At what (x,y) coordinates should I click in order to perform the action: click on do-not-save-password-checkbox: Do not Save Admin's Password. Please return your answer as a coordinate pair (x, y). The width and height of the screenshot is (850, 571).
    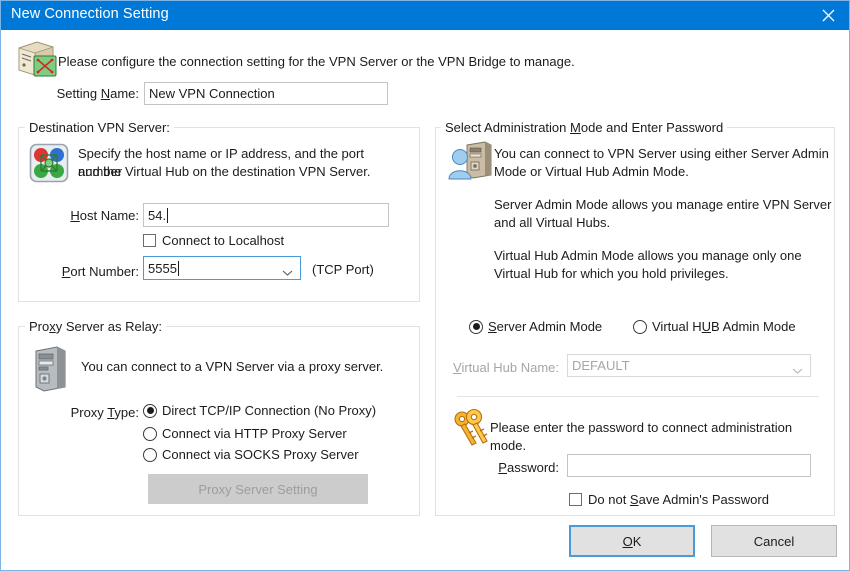
    Looking at the image, I should click on (669, 499).